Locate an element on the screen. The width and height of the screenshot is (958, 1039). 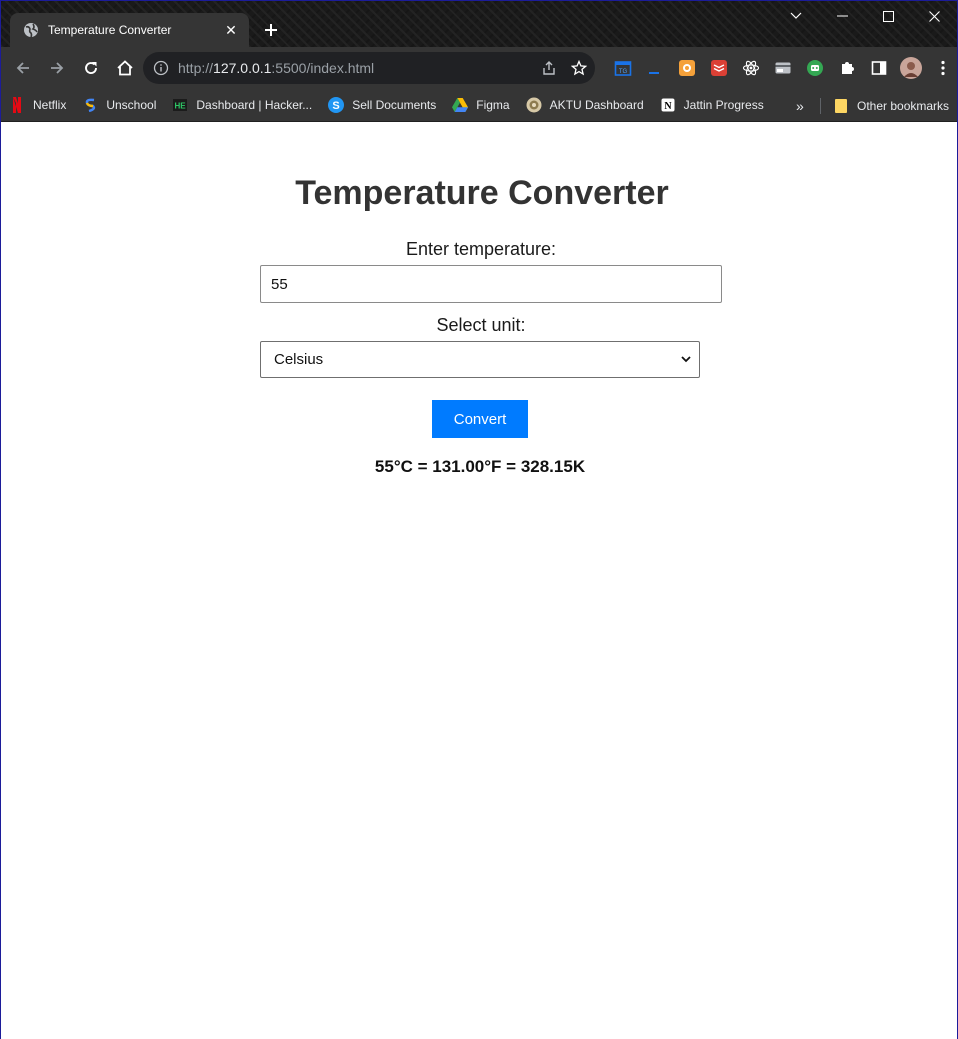
arrow-right-icon is located at coordinates (57, 68).